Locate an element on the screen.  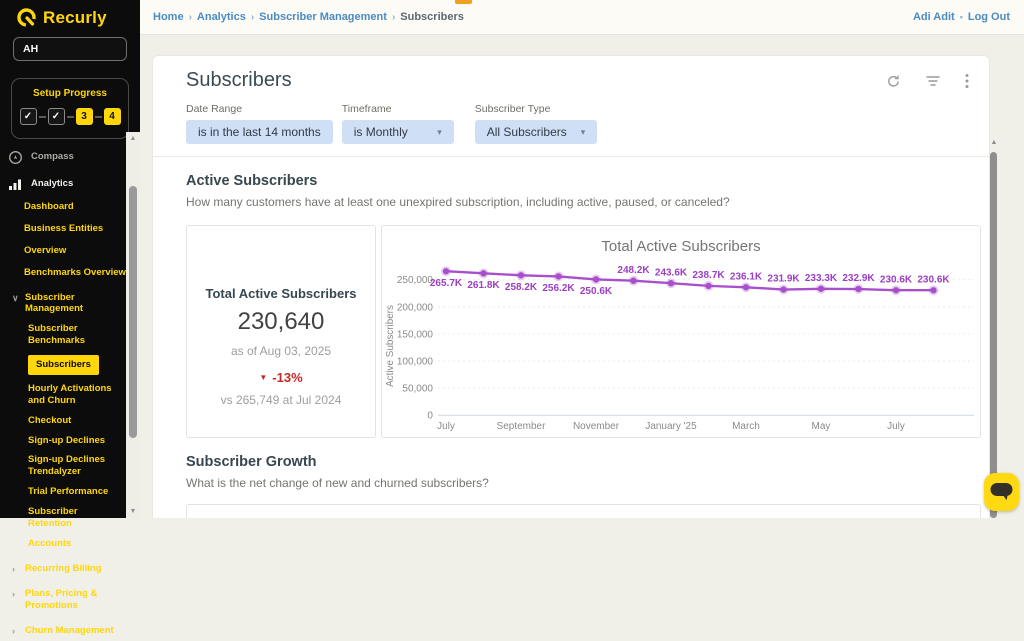
sidebar-scrollbar: ▲ ▼ is located at coordinates (133, 325).